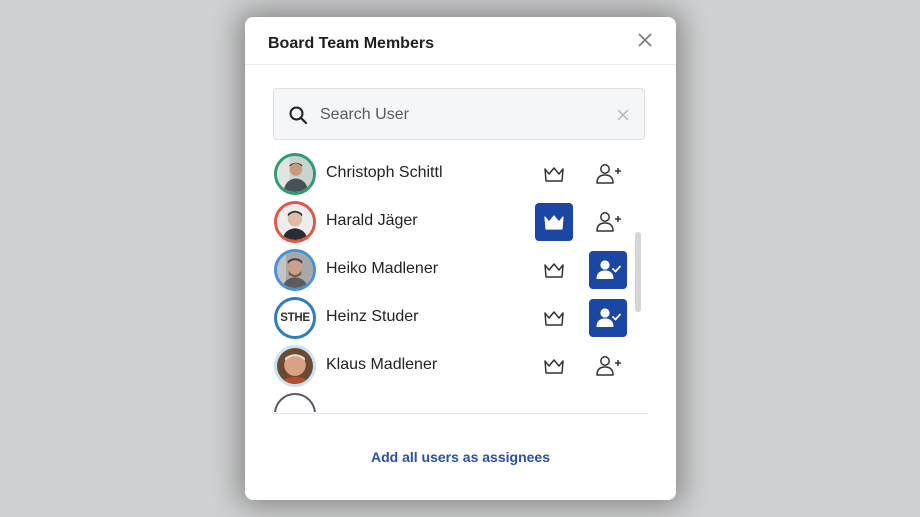 The height and width of the screenshot is (517, 920). I want to click on search-input, so click(460, 115).